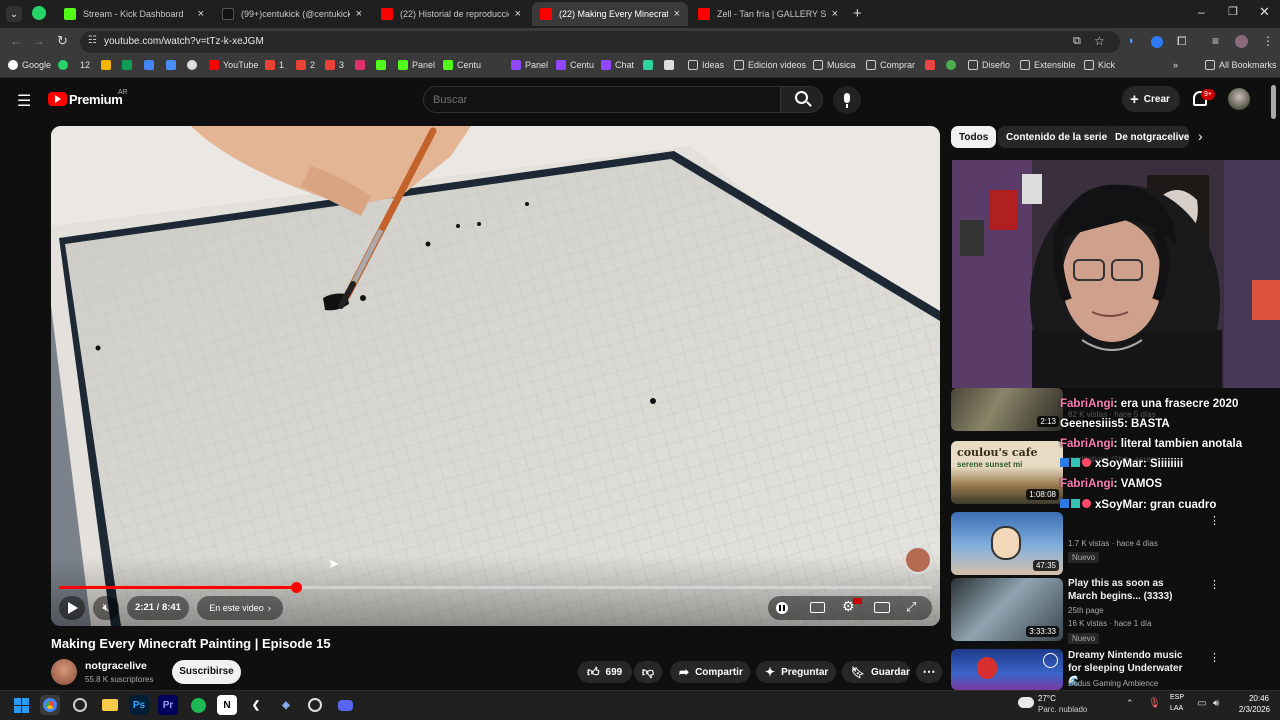 The height and width of the screenshot is (720, 1280). What do you see at coordinates (92, 40) in the screenshot?
I see `site-info-icon: ☷` at bounding box center [92, 40].